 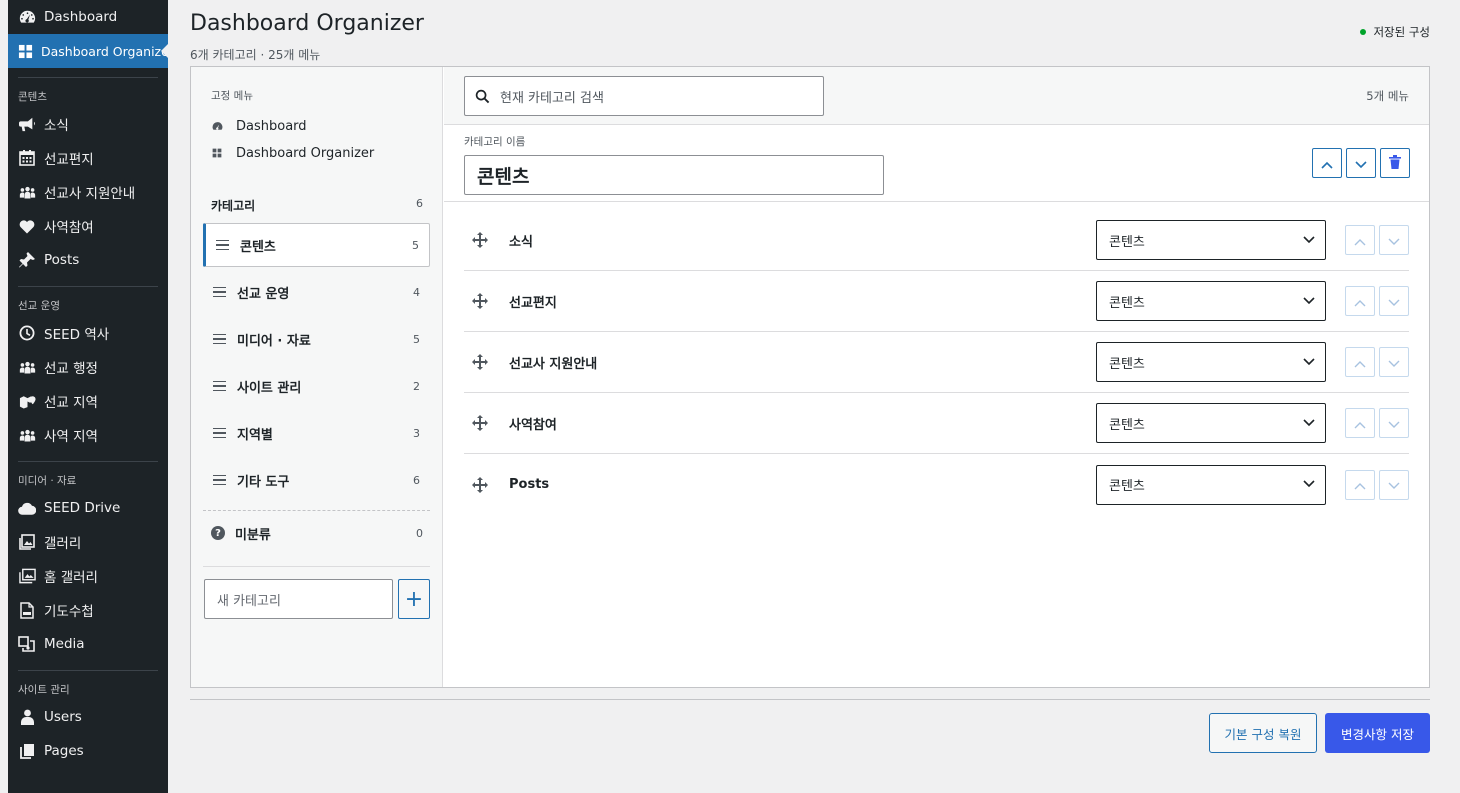 I want to click on sidebar-item-posts: Posts, so click(x=88, y=260).